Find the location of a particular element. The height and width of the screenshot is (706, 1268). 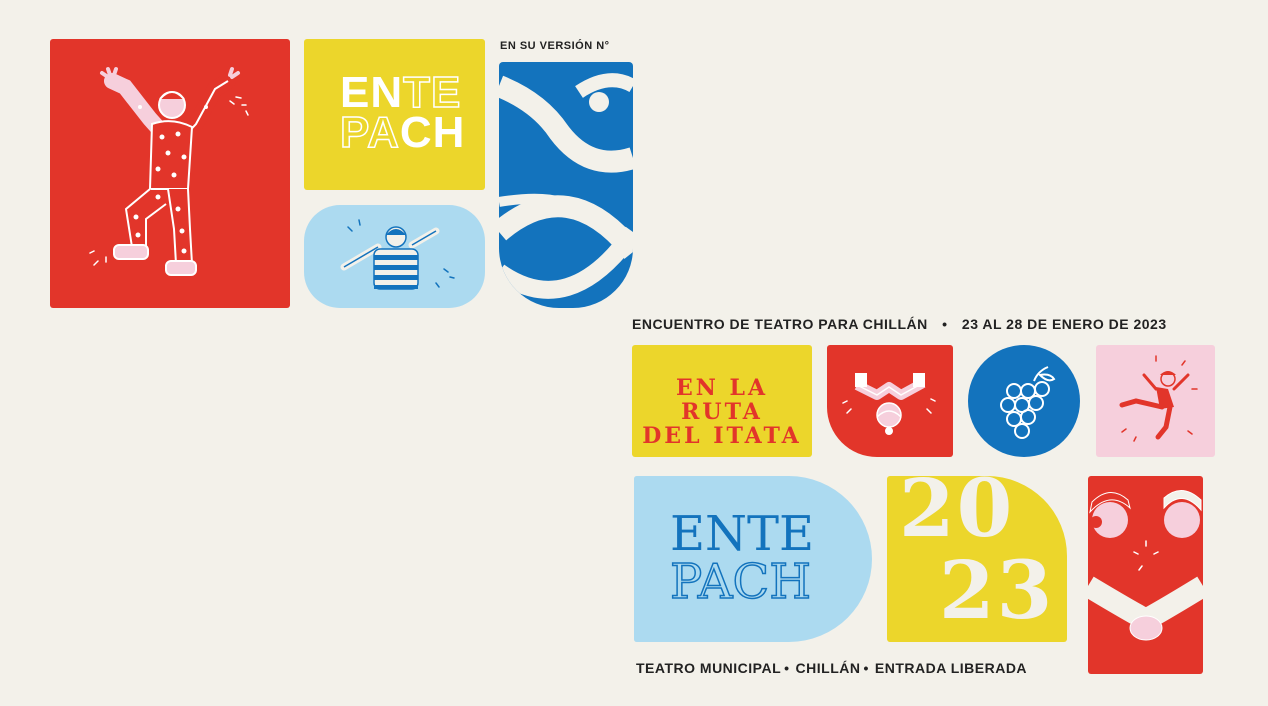

edition-number-tile is located at coordinates (566, 185).